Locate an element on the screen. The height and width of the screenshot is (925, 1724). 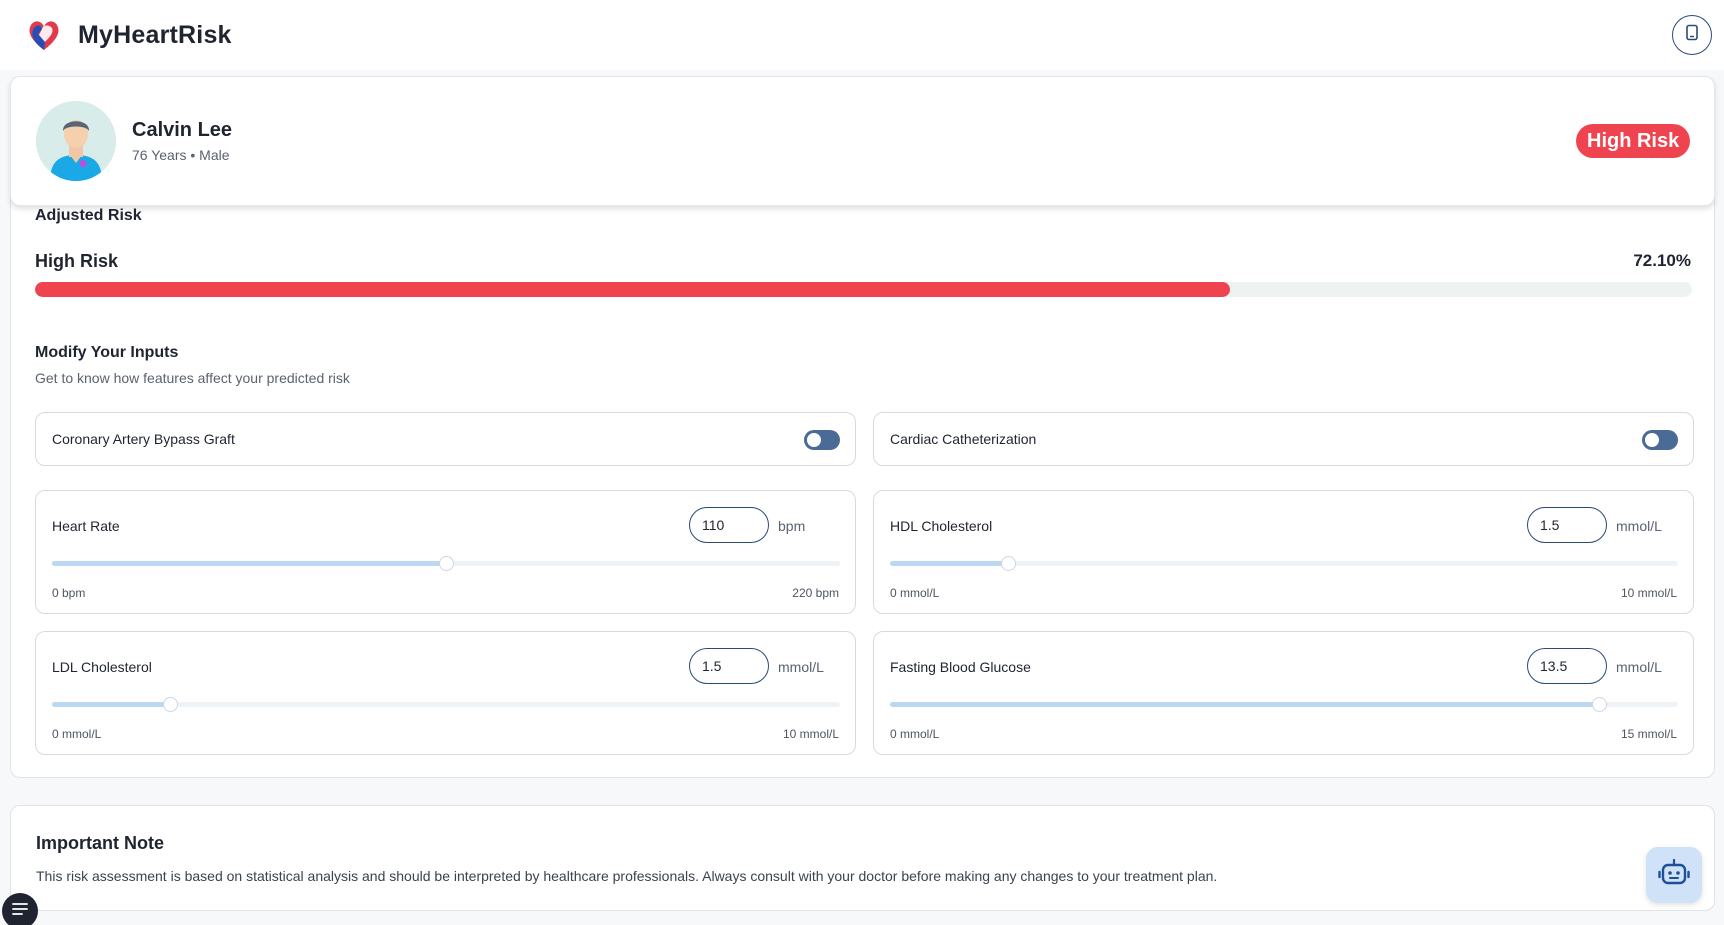
tablet-button is located at coordinates (1692, 35).